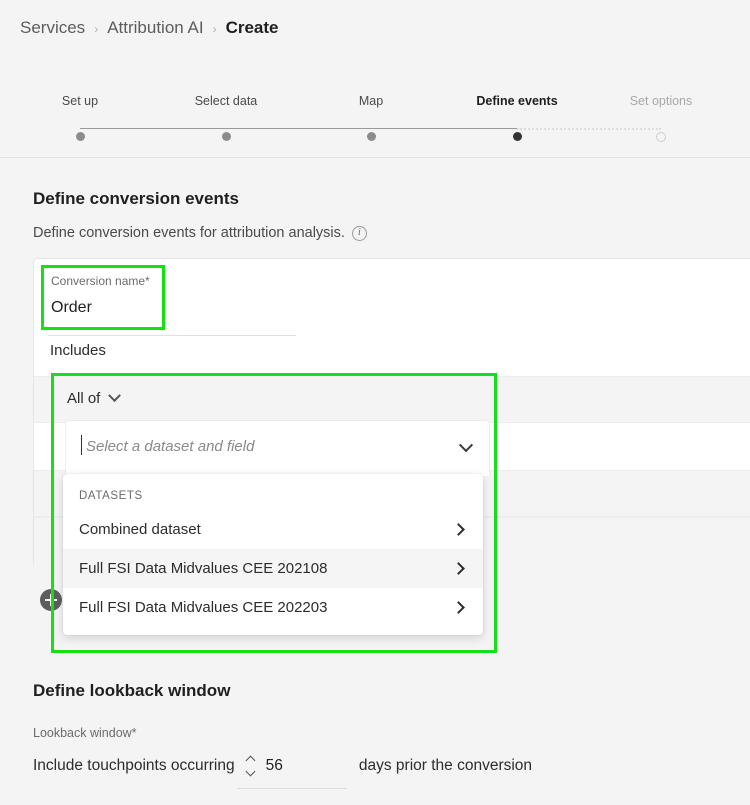 This screenshot has height=805, width=750. I want to click on dropdown-toggle, so click(466, 448).